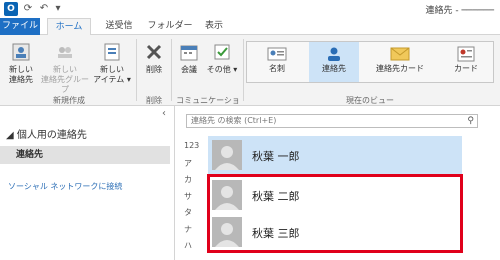  I want to click on undo-icon: ↶, so click(44, 9).